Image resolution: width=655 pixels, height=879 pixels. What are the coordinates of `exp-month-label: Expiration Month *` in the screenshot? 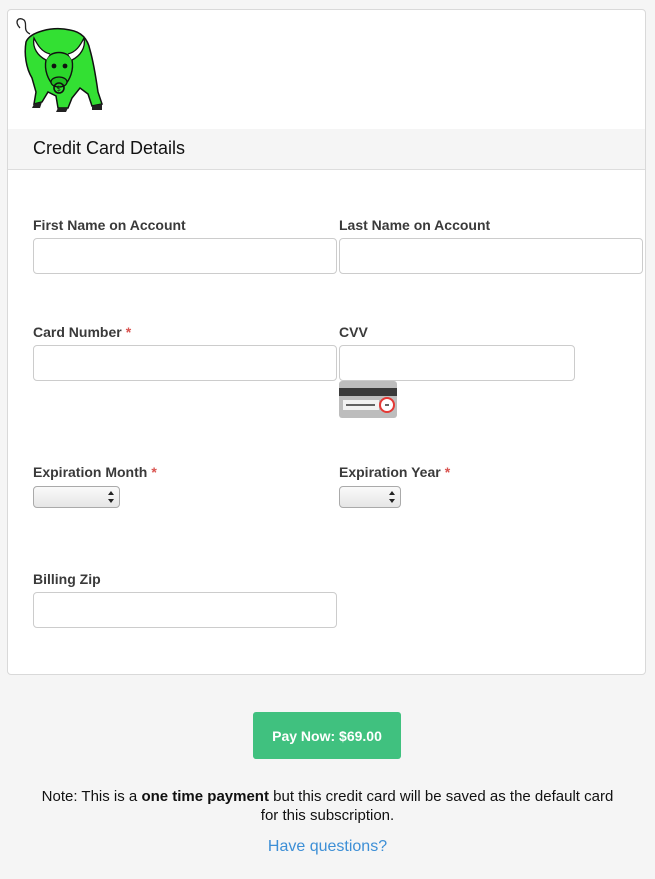 It's located at (95, 472).